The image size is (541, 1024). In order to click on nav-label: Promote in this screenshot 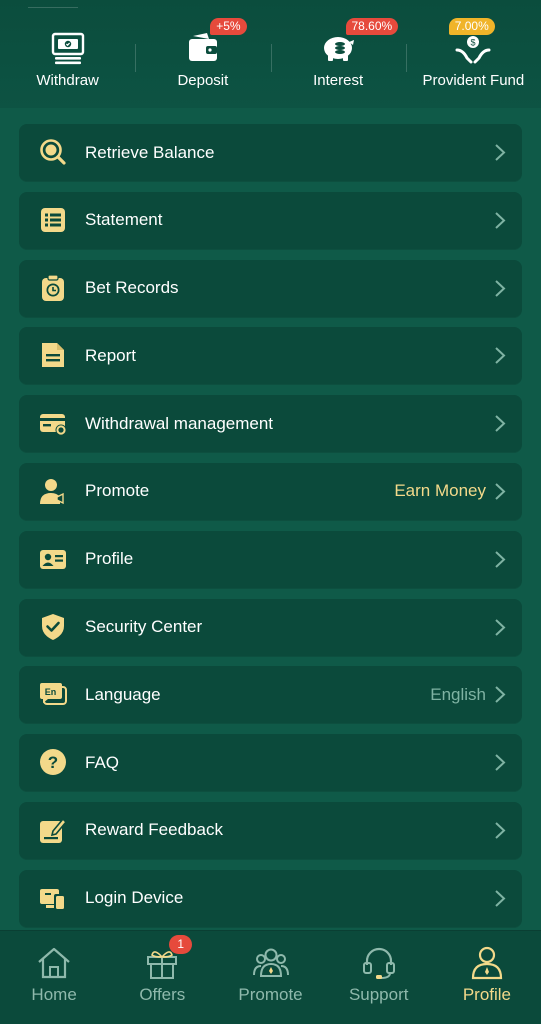, I will do `click(270, 994)`.